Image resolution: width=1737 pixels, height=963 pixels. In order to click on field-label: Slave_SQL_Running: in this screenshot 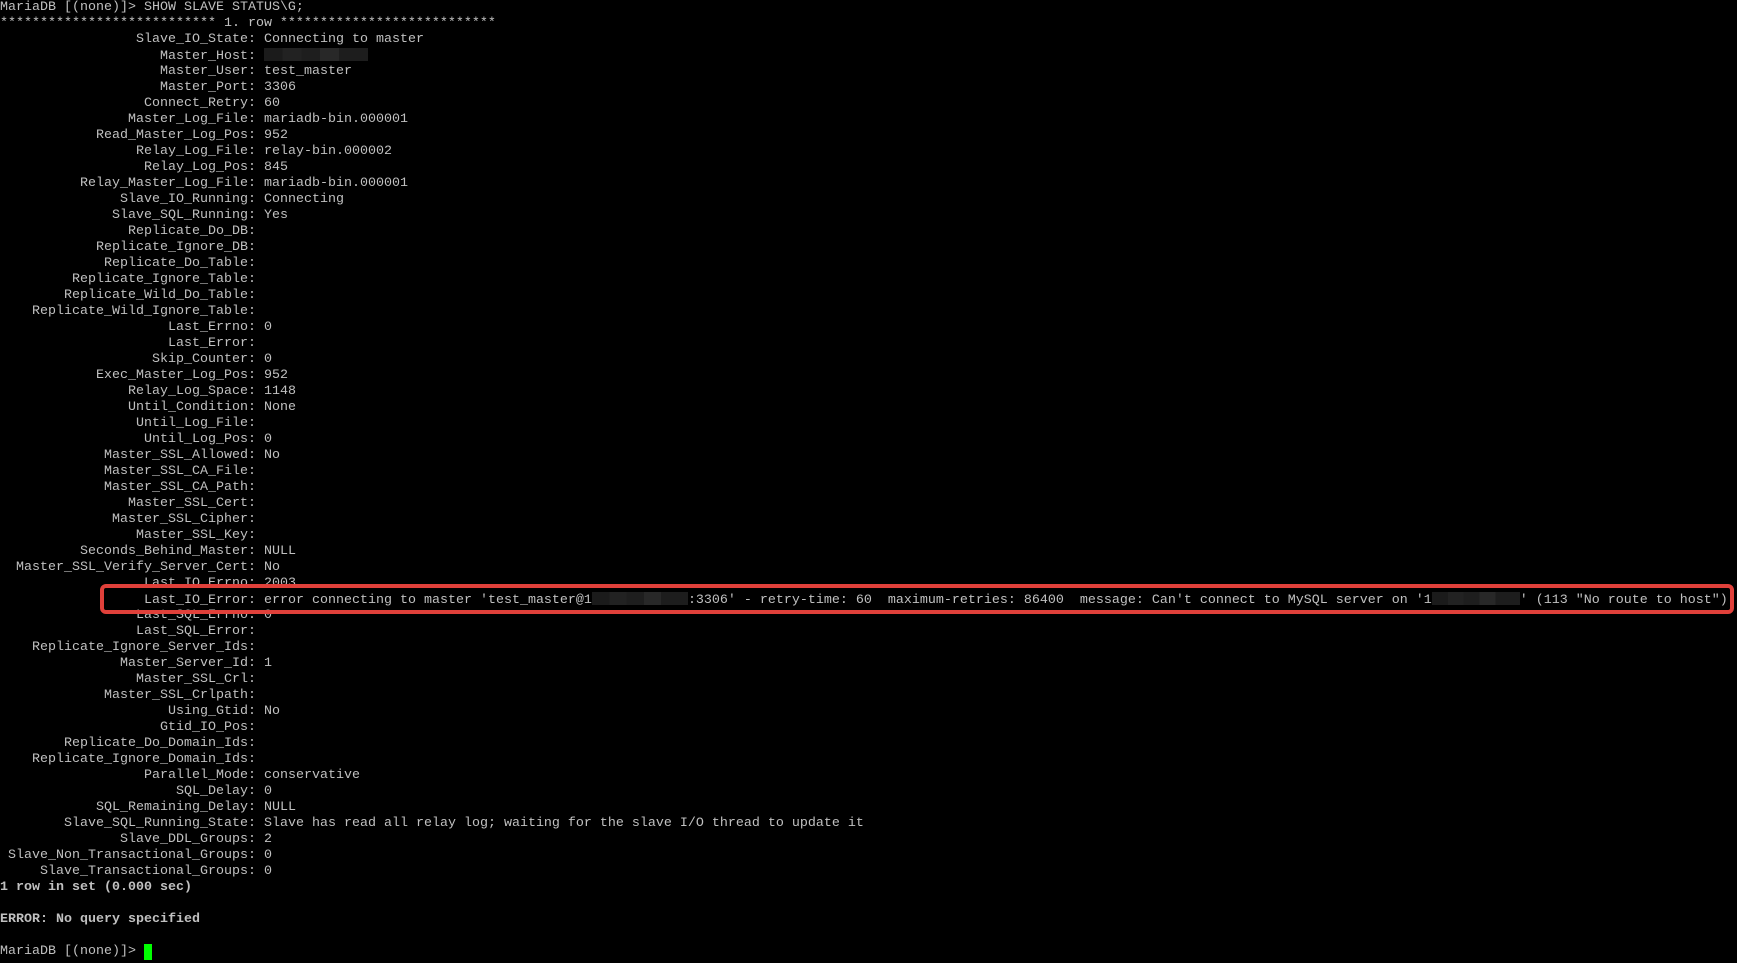, I will do `click(184, 215)`.